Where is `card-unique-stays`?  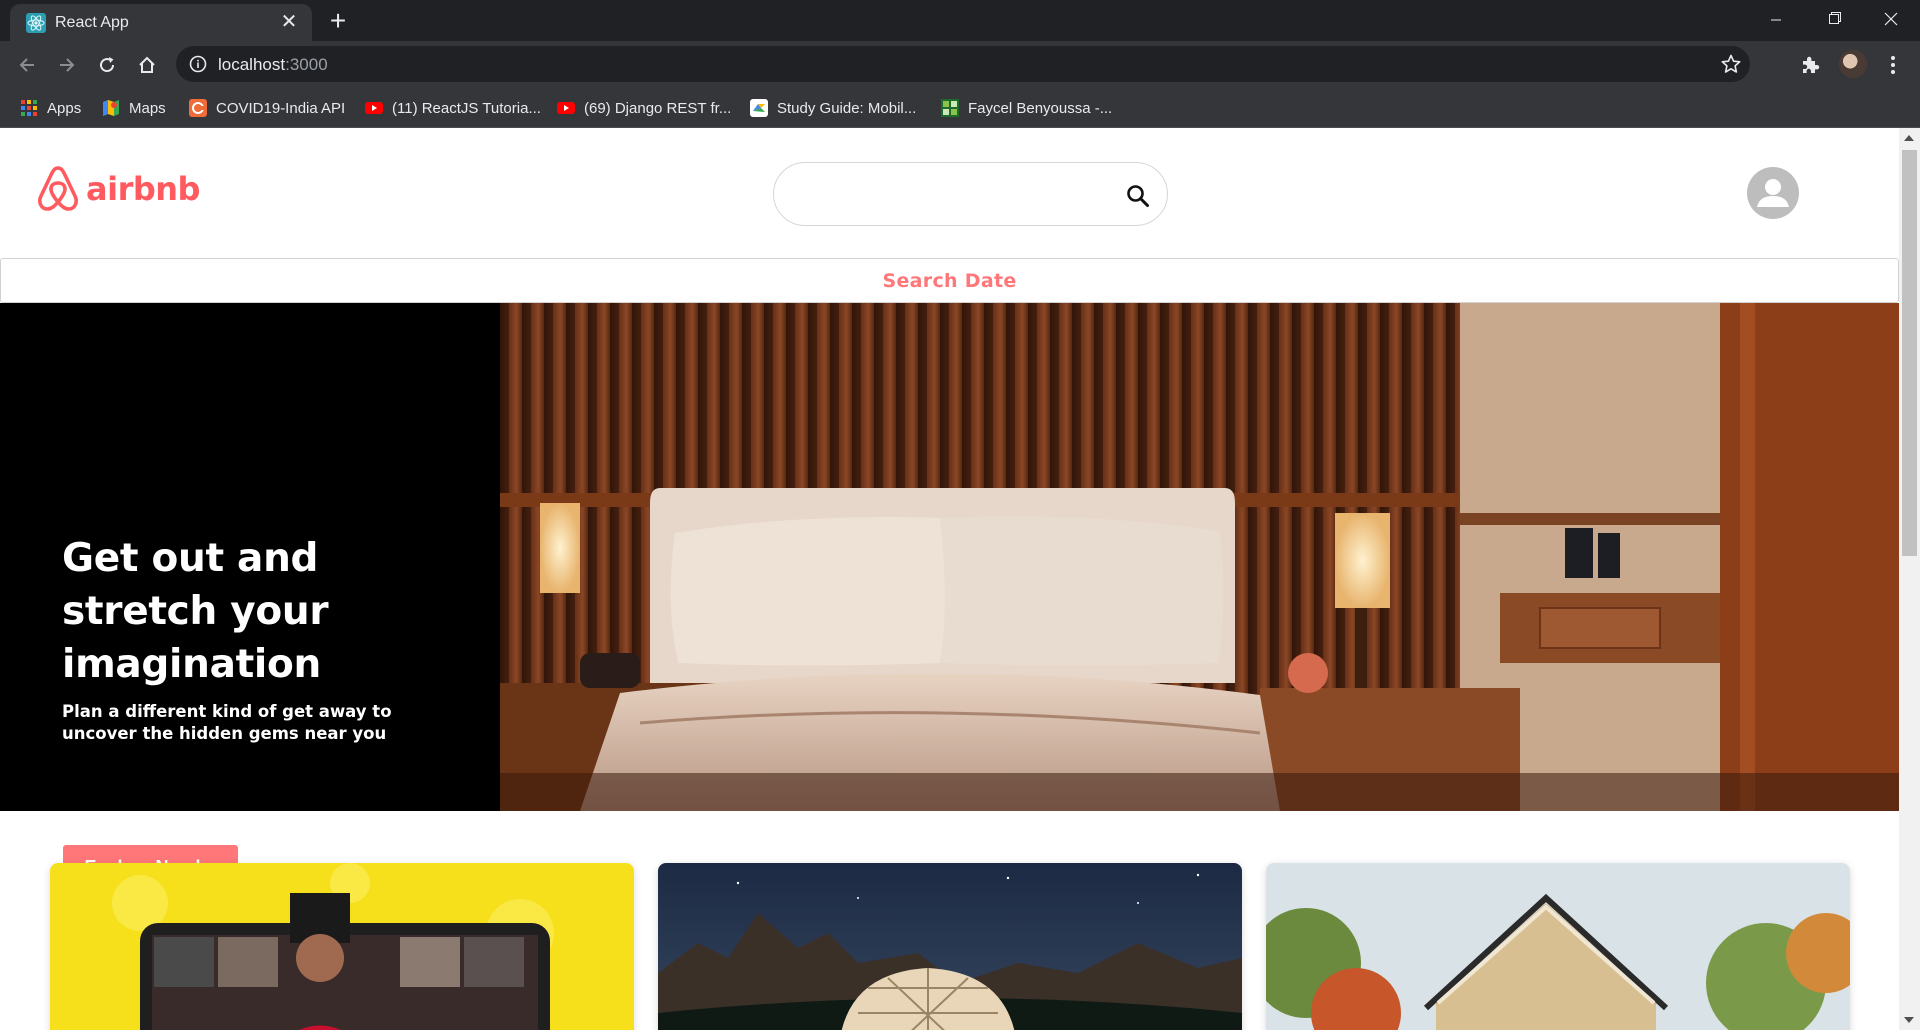
card-unique-stays is located at coordinates (950, 946).